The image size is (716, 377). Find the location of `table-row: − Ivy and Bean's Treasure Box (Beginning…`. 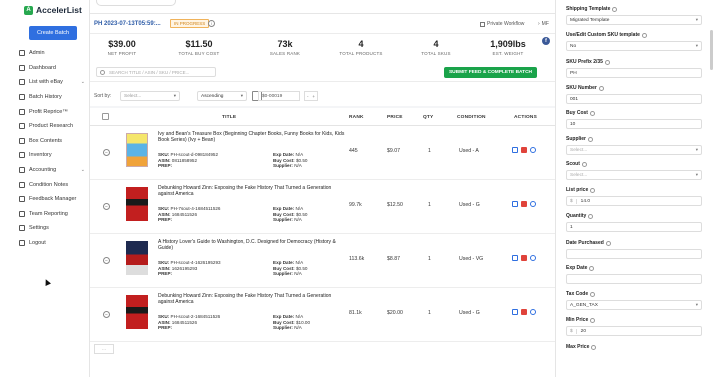

table-row: − Ivy and Bean's Treasure Box (Beginning… is located at coordinates (322, 153).